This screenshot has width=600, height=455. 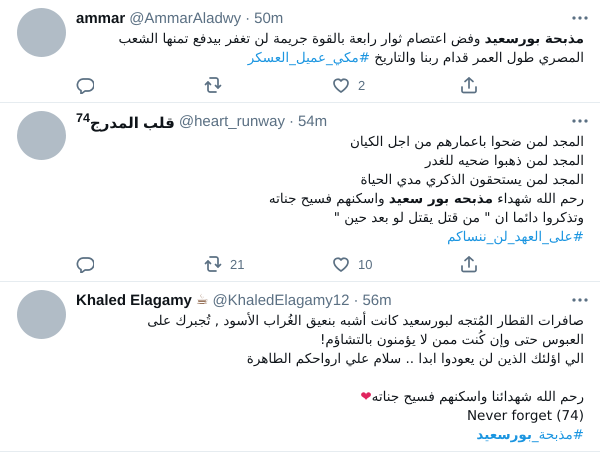 I want to click on like-count: 2, so click(x=362, y=85).